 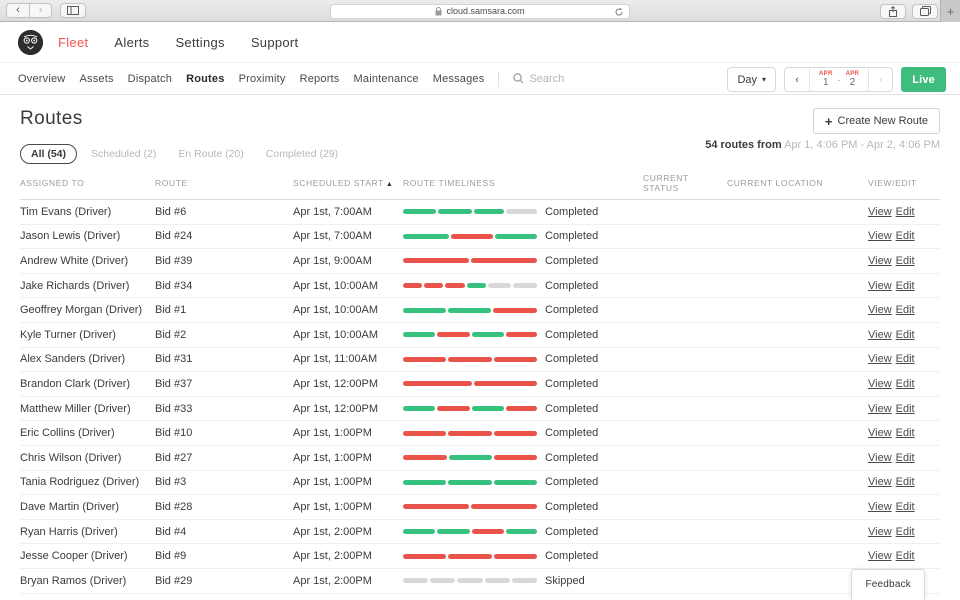 What do you see at coordinates (860, 145) in the screenshot?
I see `routes-summary-range: Apr 1, 4:06 PM - Apr 2, 4:06 PM` at bounding box center [860, 145].